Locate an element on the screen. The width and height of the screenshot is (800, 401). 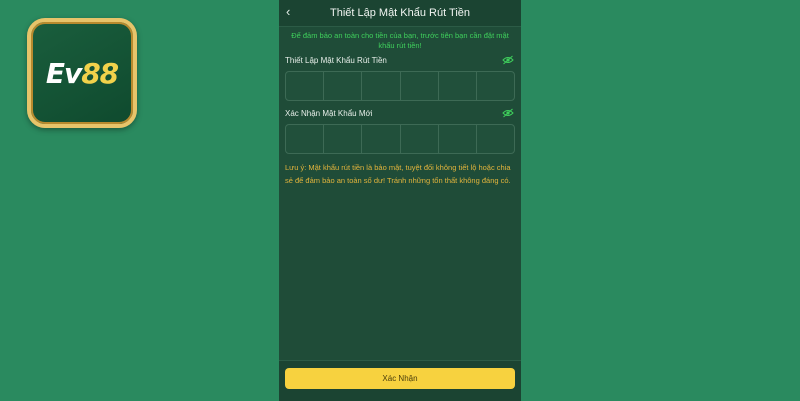
confirm-button: Xác Nhận is located at coordinates (400, 378).